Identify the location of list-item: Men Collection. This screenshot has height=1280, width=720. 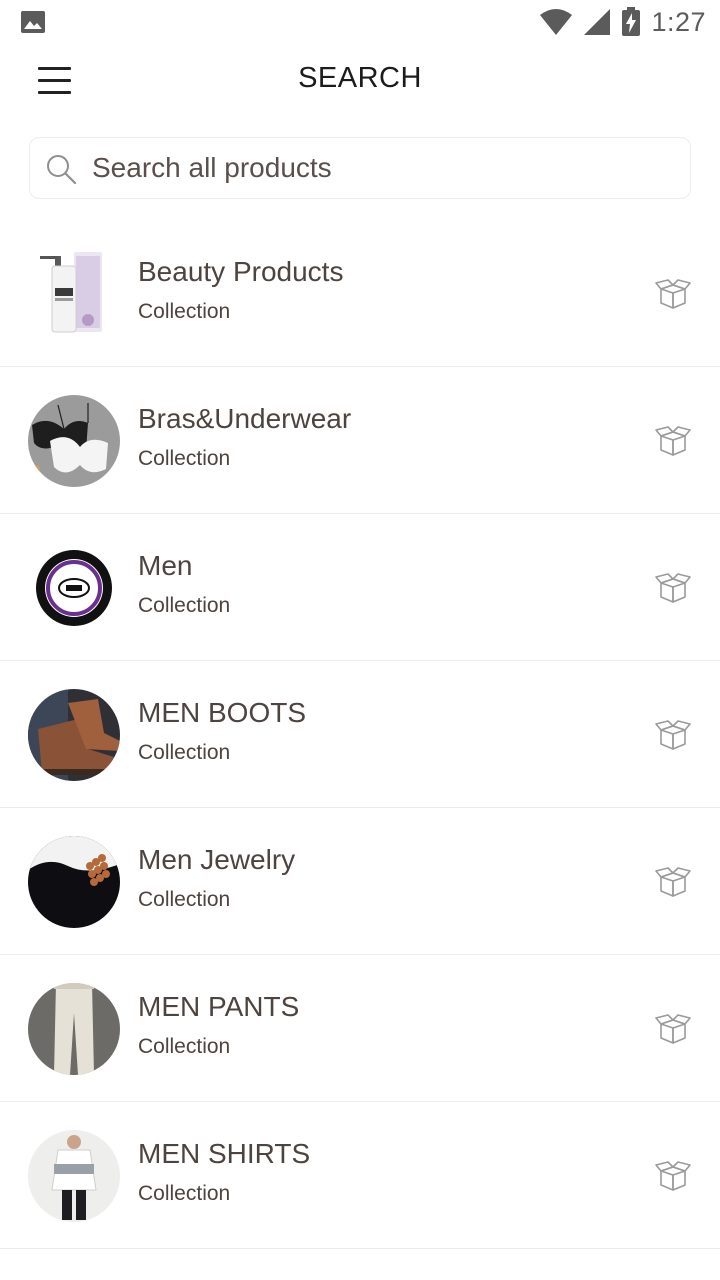
(360, 587).